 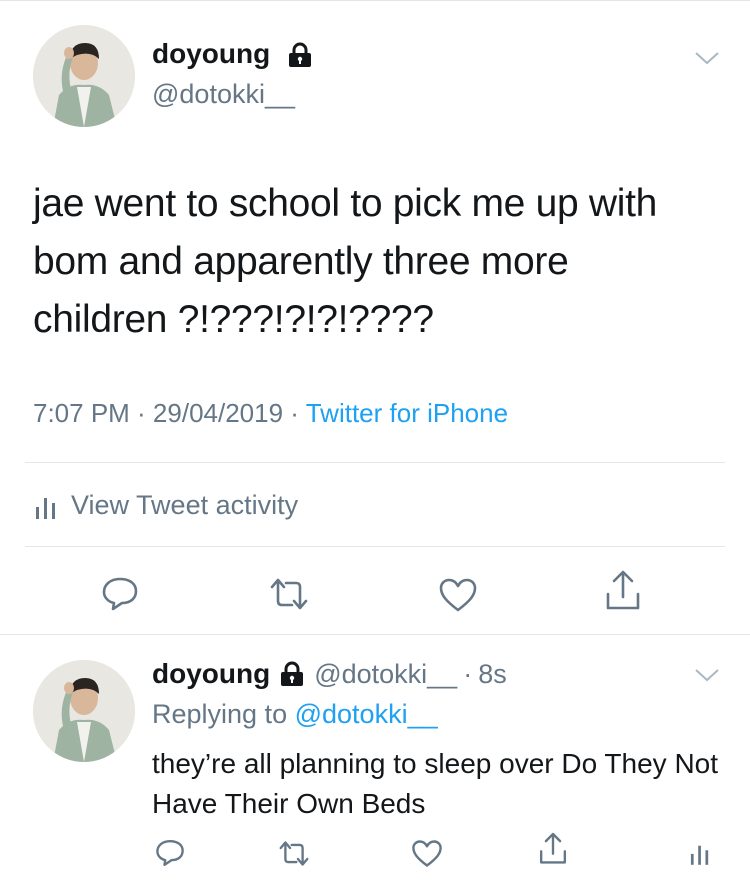 I want to click on replying-to-prefix: Replying to, so click(x=220, y=714).